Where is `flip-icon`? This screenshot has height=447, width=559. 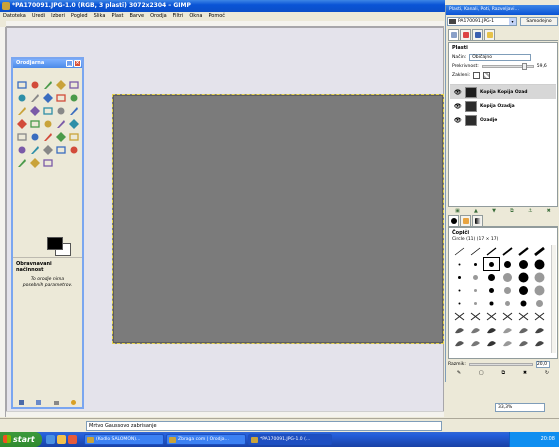
flip-icon is located at coordinates (61, 124).